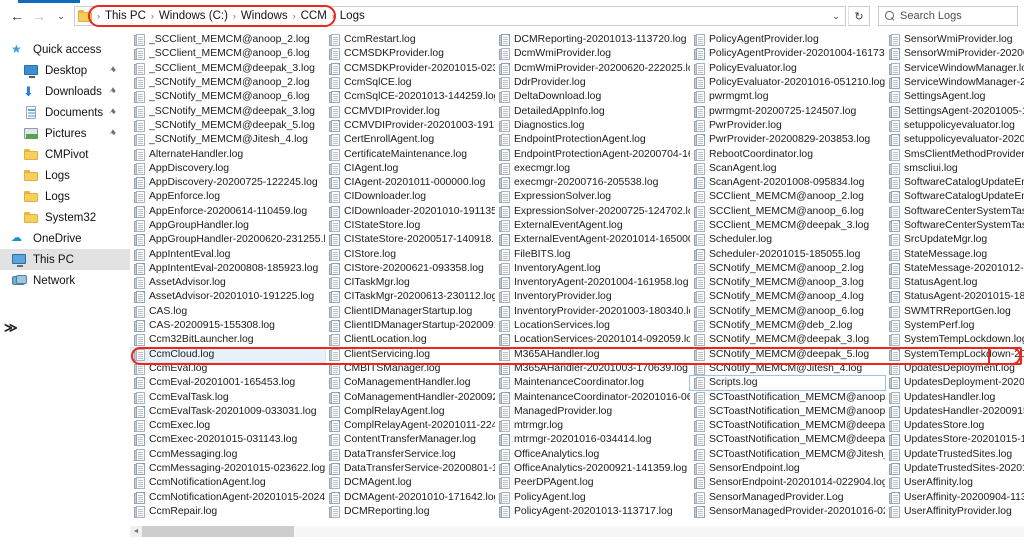 This screenshot has width=1024, height=540. Describe the element at coordinates (787, 154) in the screenshot. I see `file-list-item: RebootCoordinator.log` at that location.